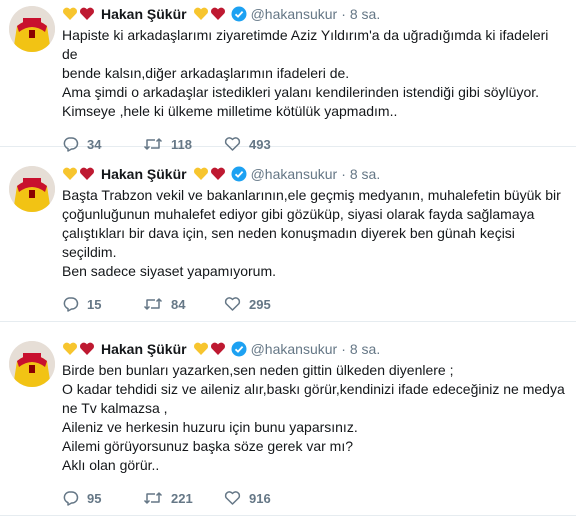 This screenshot has width=576, height=516. Describe the element at coordinates (260, 498) in the screenshot. I see `like-count: 916` at that location.